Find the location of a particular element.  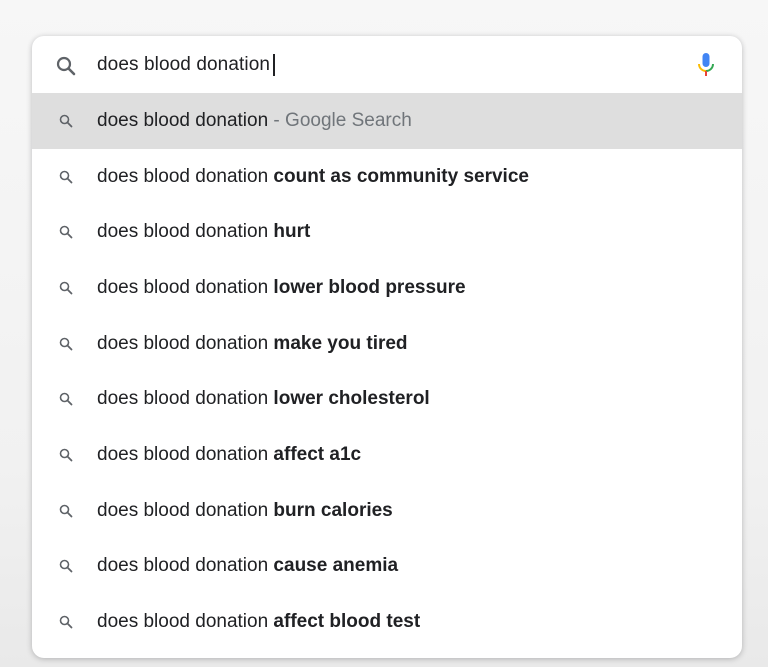

suggestion-text: does blood donation make you tired is located at coordinates (252, 344).